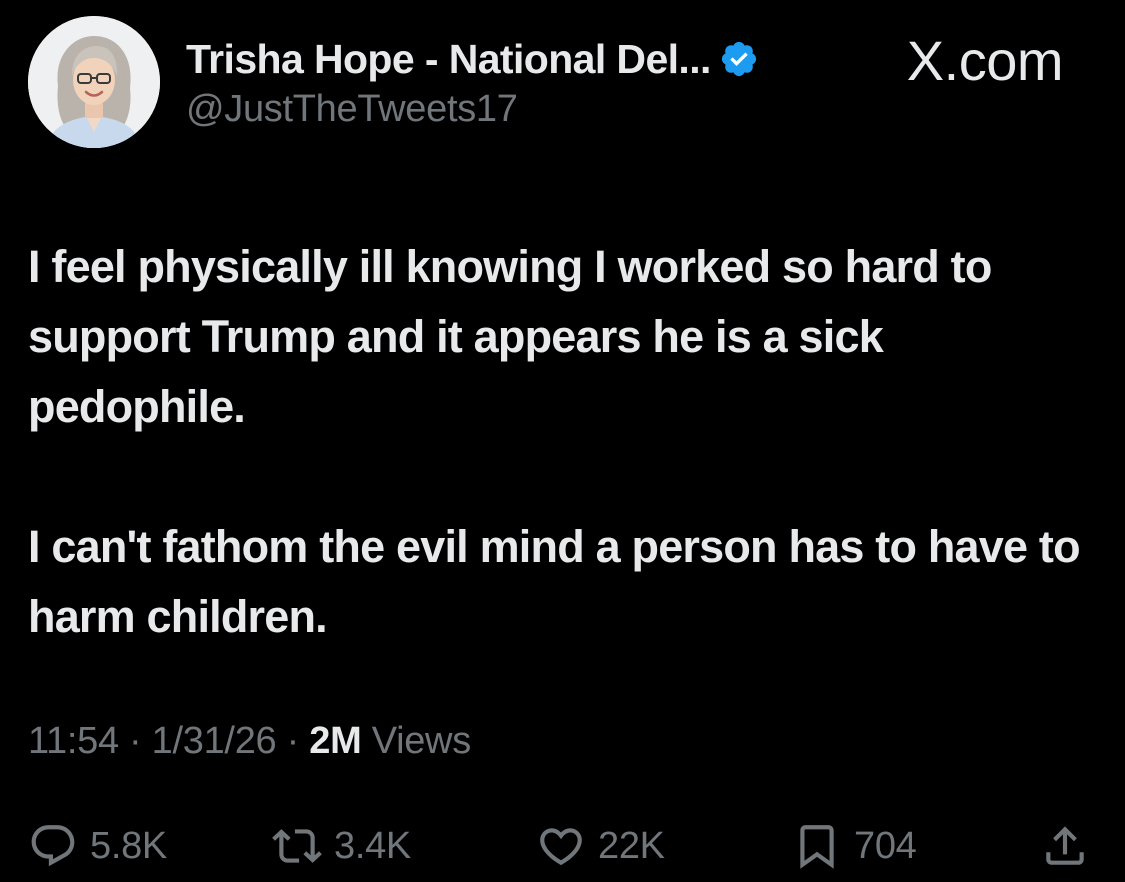  I want to click on tweet-meta: 11:54 · 1/31/26 · 2M Views, so click(249, 741).